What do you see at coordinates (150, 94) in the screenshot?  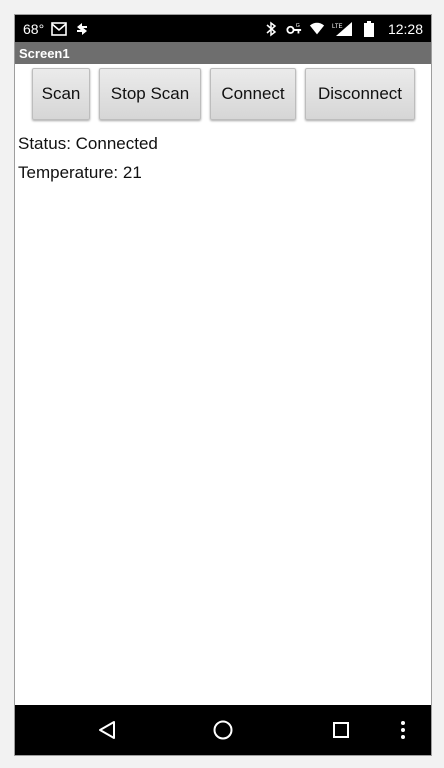 I see `stop-scan-button: Stop Scan` at bounding box center [150, 94].